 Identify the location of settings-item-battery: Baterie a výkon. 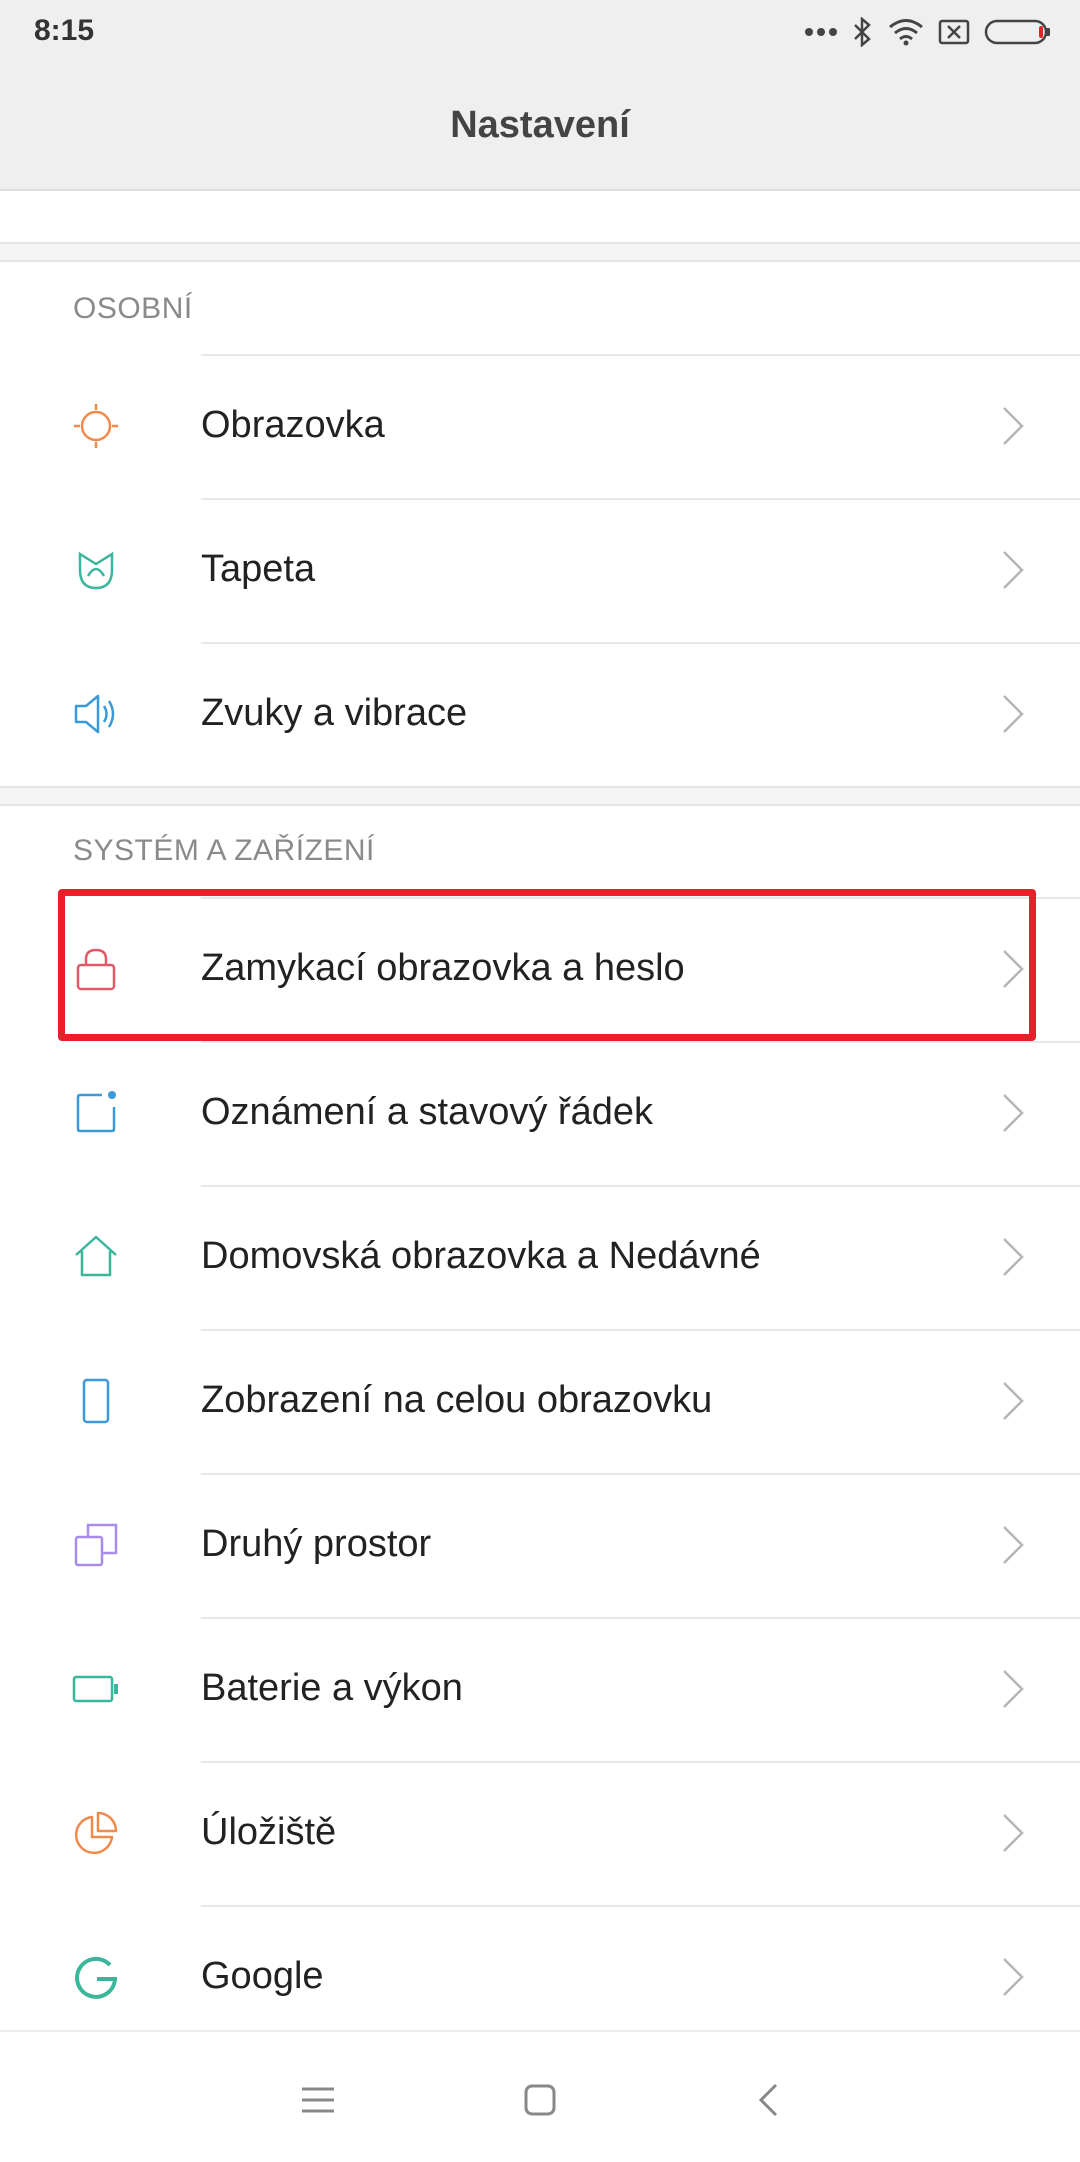
(540, 1689).